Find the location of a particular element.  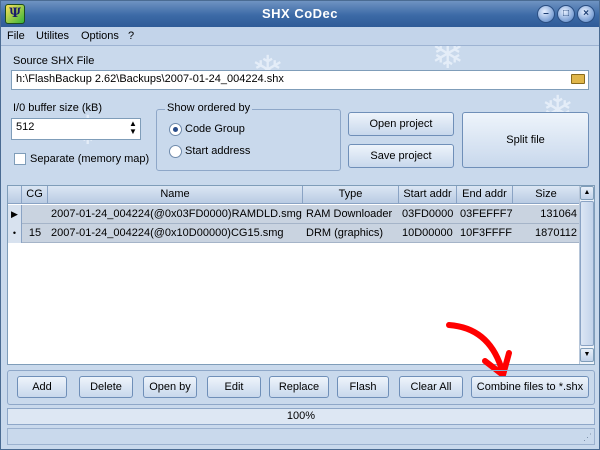

separate-checkbox is located at coordinates (20, 159).